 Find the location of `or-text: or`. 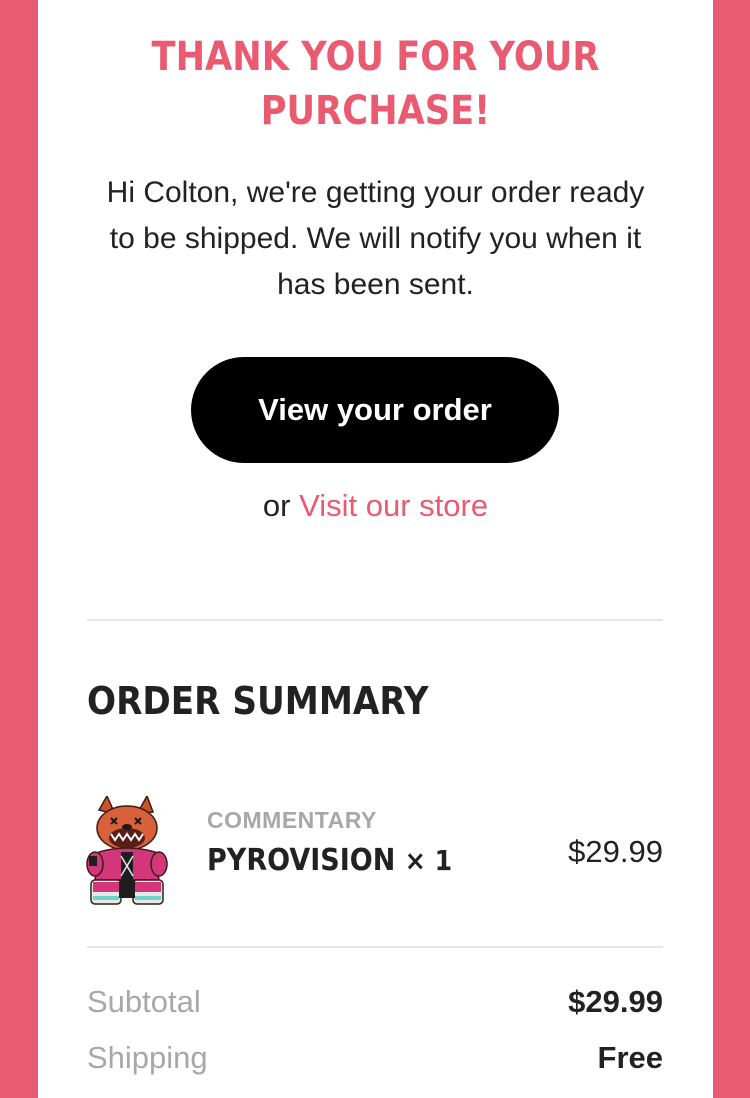

or-text: or is located at coordinates (276, 505).